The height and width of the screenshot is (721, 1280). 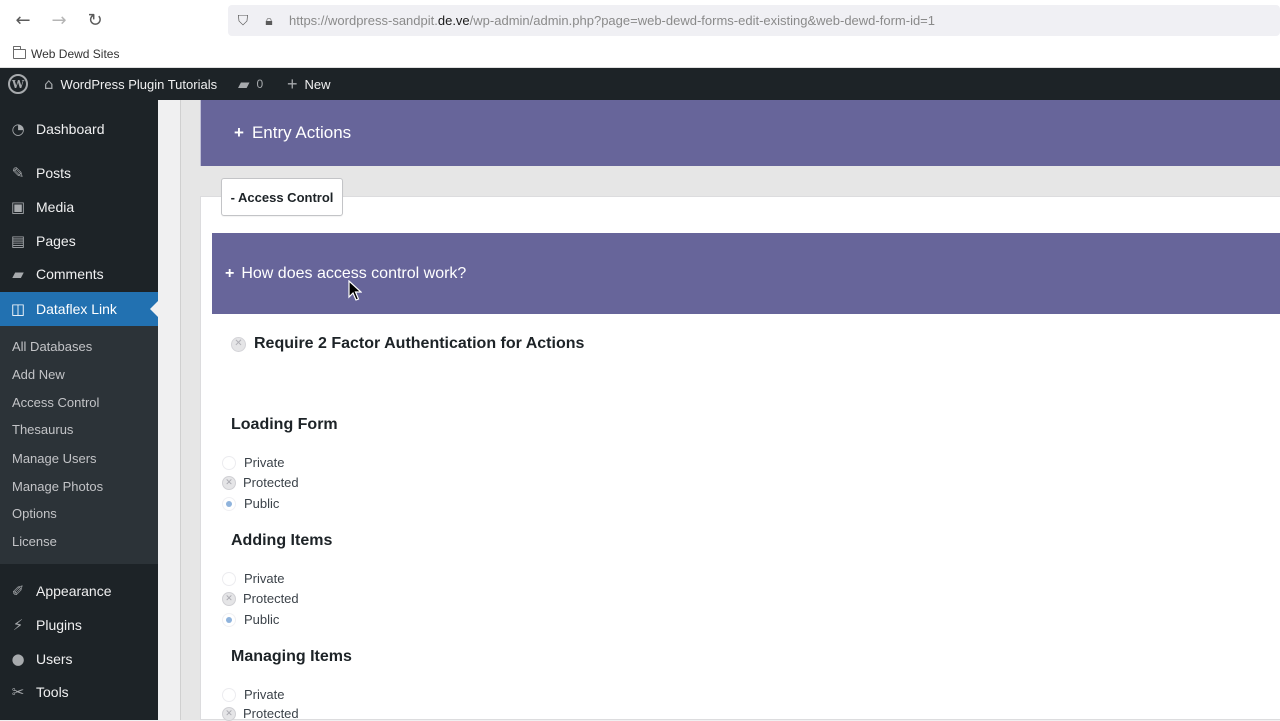 I want to click on menu-tools: ✂ Tools, so click(x=79, y=692).